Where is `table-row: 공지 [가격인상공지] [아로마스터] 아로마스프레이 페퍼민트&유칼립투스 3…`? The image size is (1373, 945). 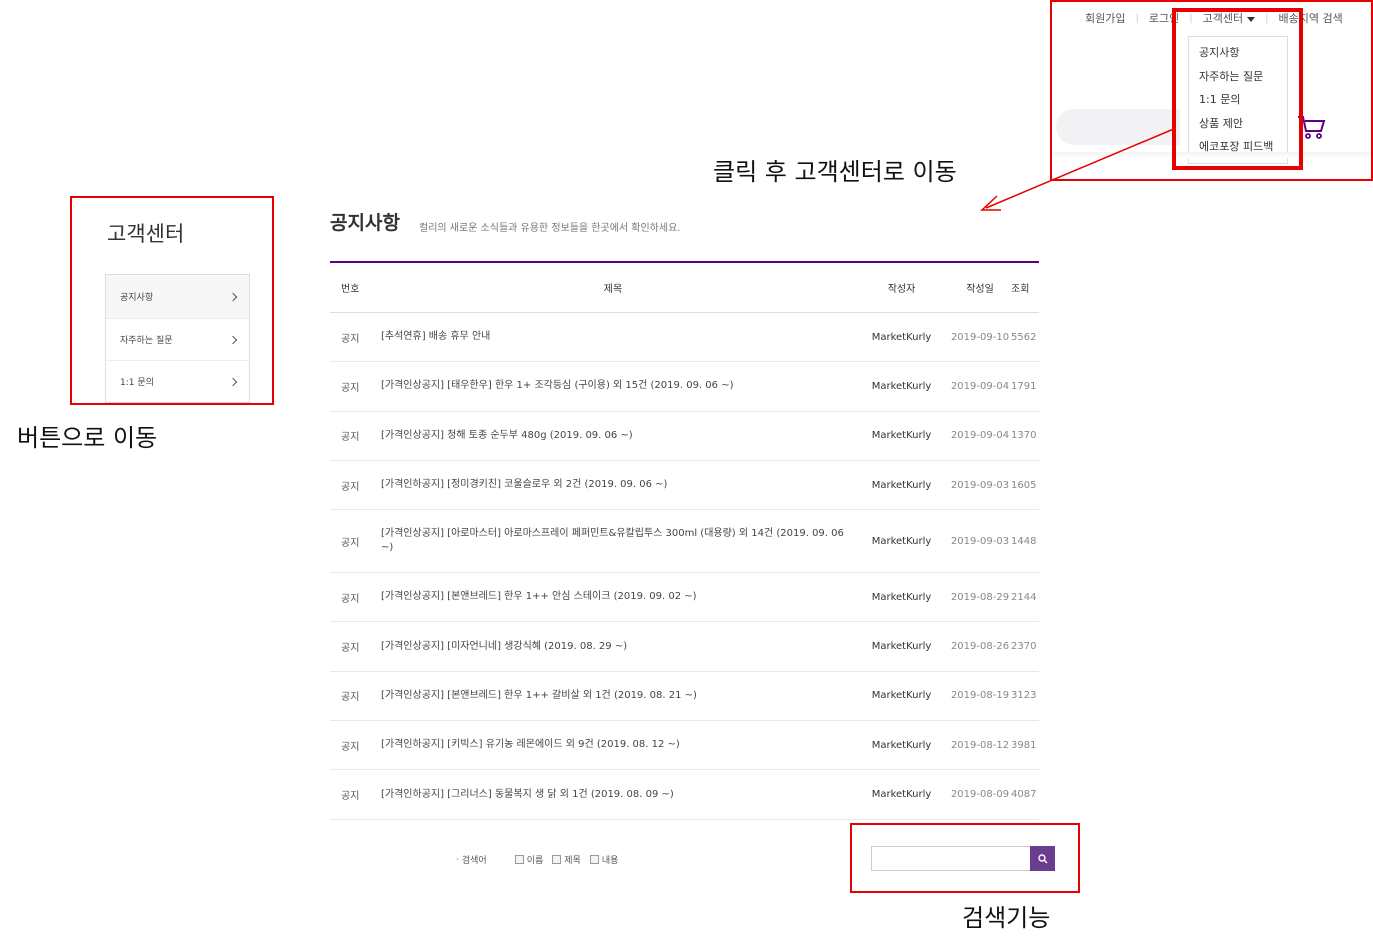
table-row: 공지 [가격인상공지] [아로마스터] 아로마스프레이 페퍼민트&유칼립투스 3… is located at coordinates (684, 542).